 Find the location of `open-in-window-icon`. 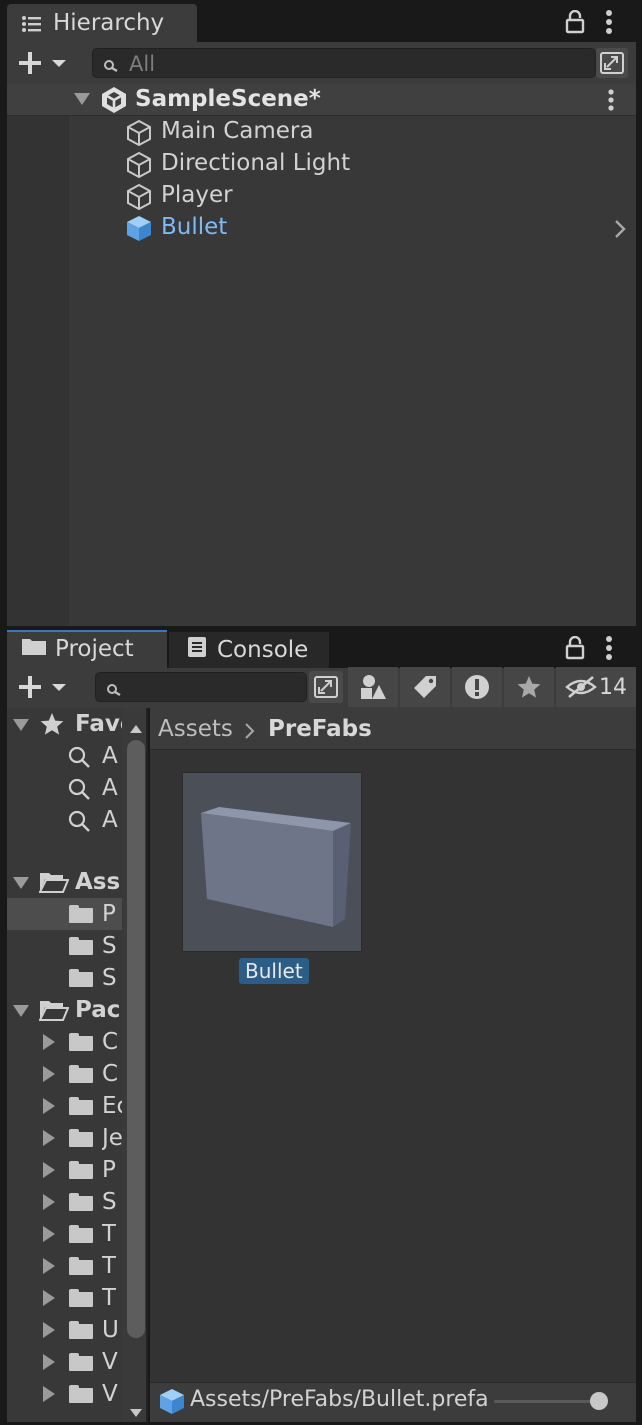

open-in-window-icon is located at coordinates (612, 63).